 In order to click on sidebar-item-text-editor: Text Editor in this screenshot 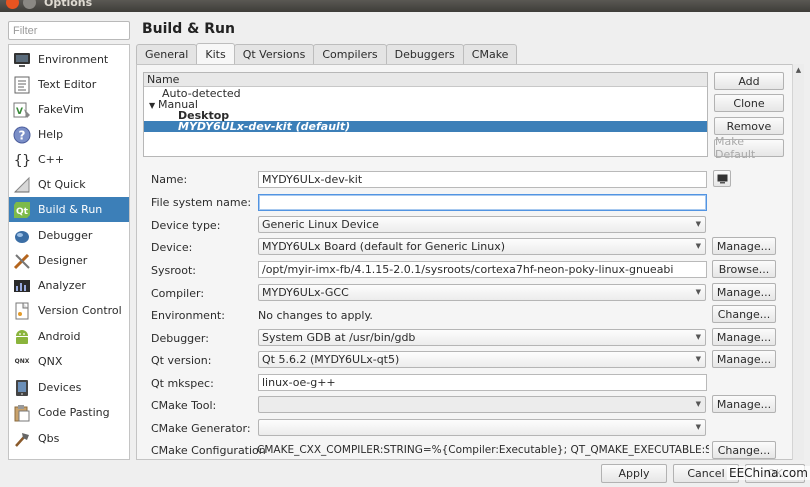, I will do `click(69, 84)`.